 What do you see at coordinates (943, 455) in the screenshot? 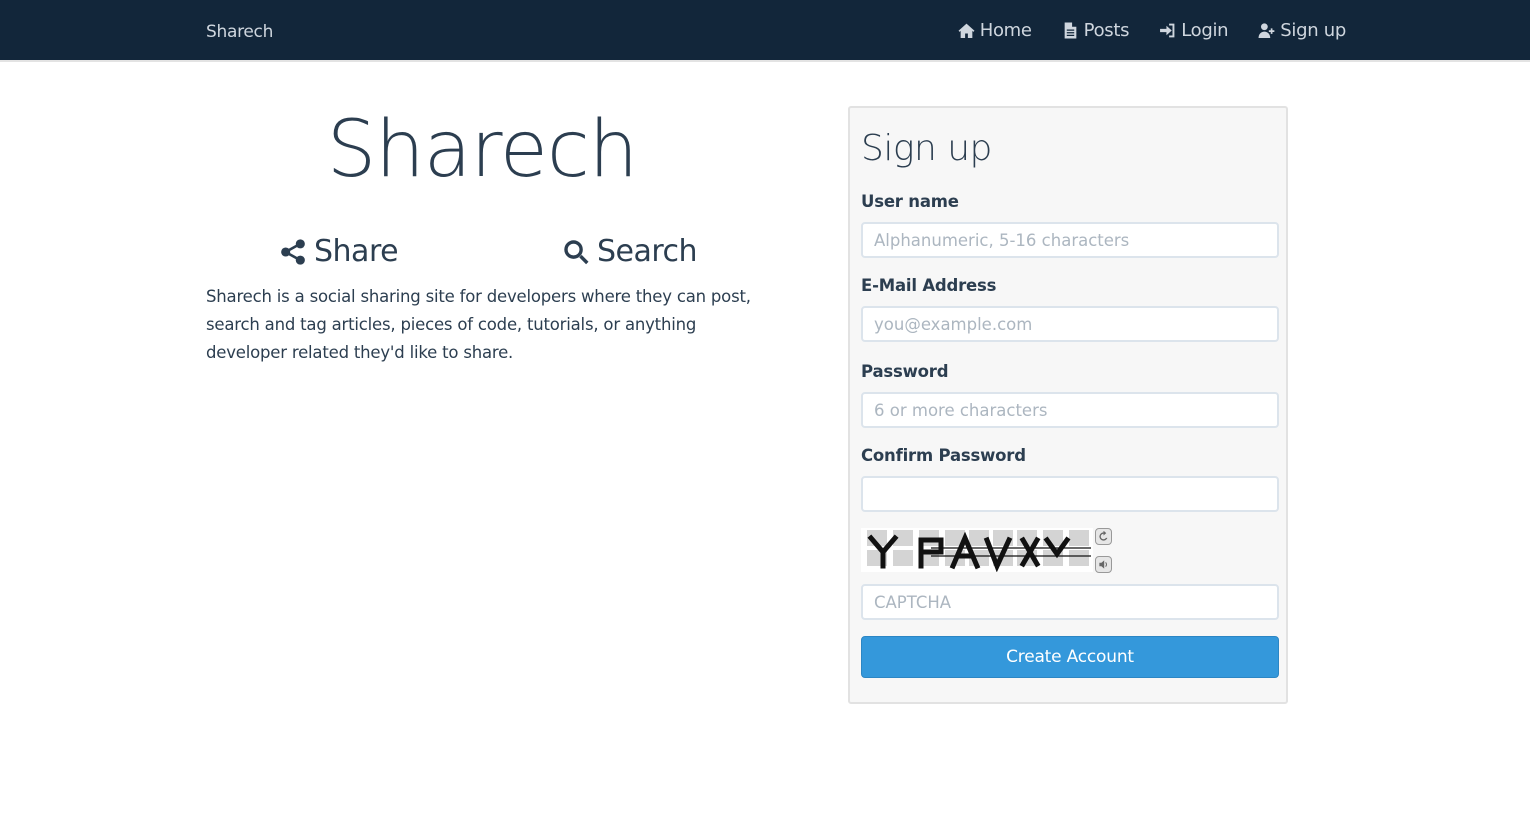
I see `confirm-password-label: Confirm Password` at bounding box center [943, 455].